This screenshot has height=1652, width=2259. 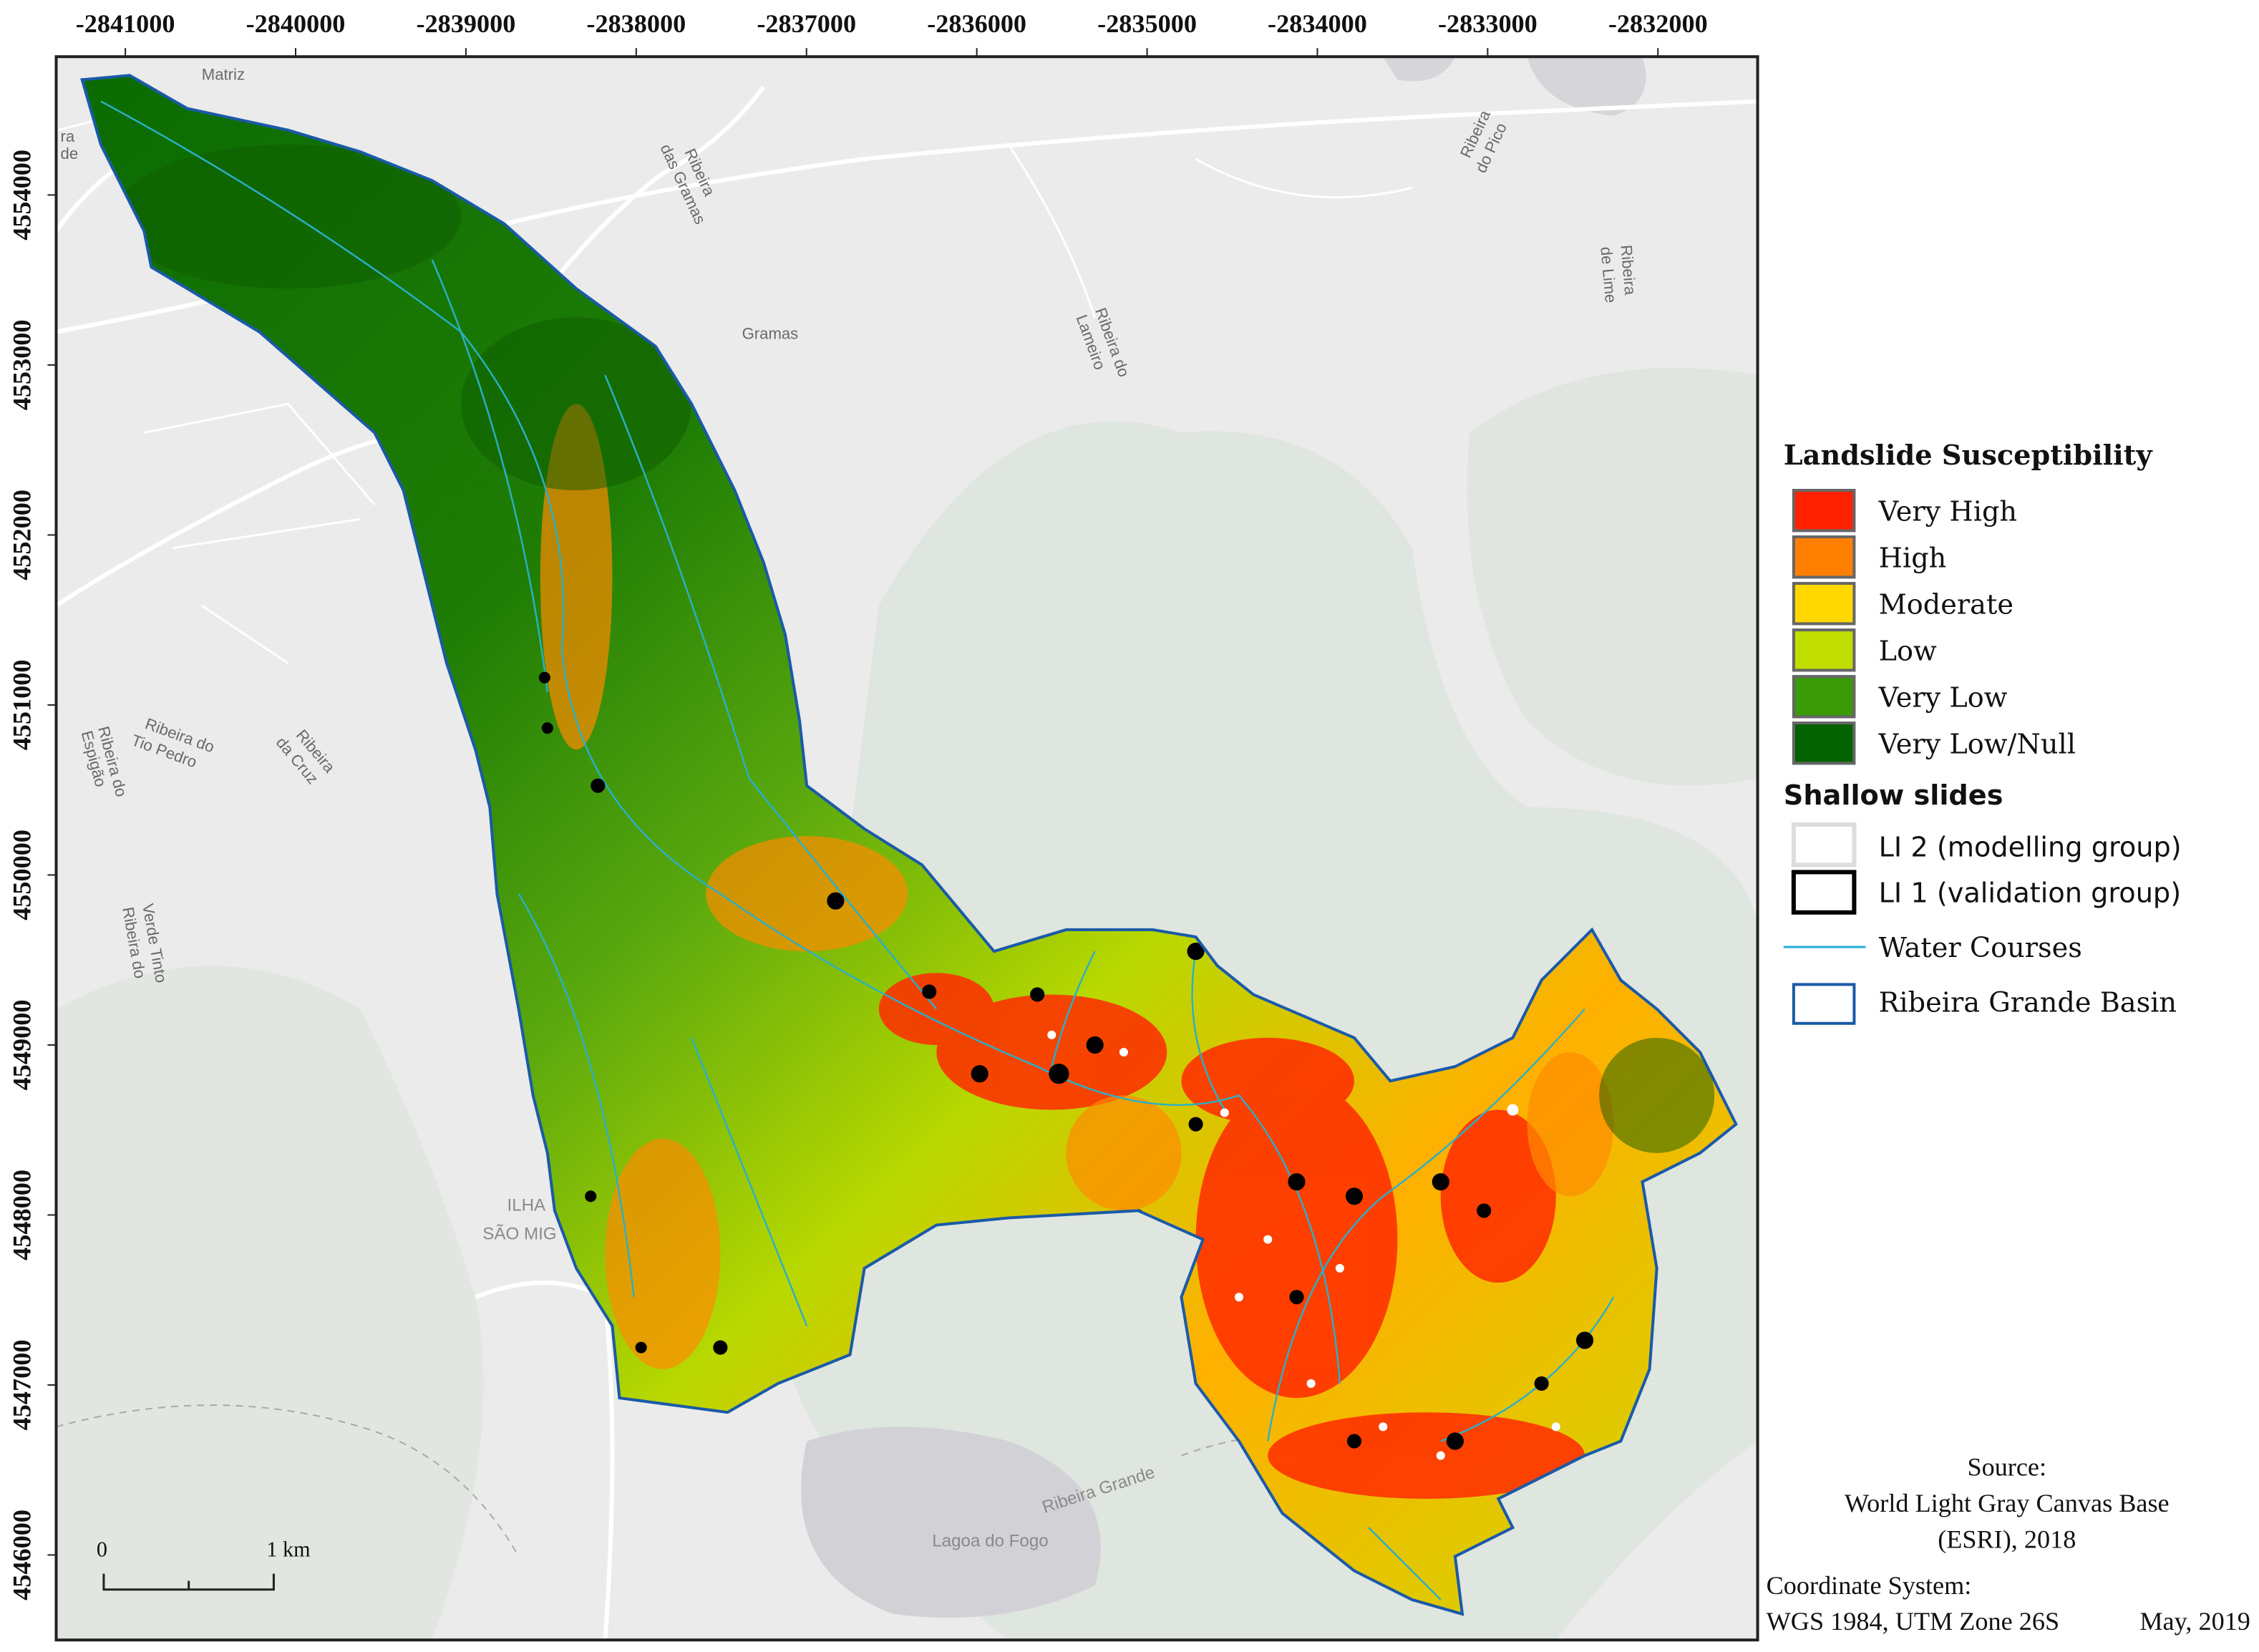 What do you see at coordinates (22, 1215) in the screenshot?
I see `y-tick-label: 4548000` at bounding box center [22, 1215].